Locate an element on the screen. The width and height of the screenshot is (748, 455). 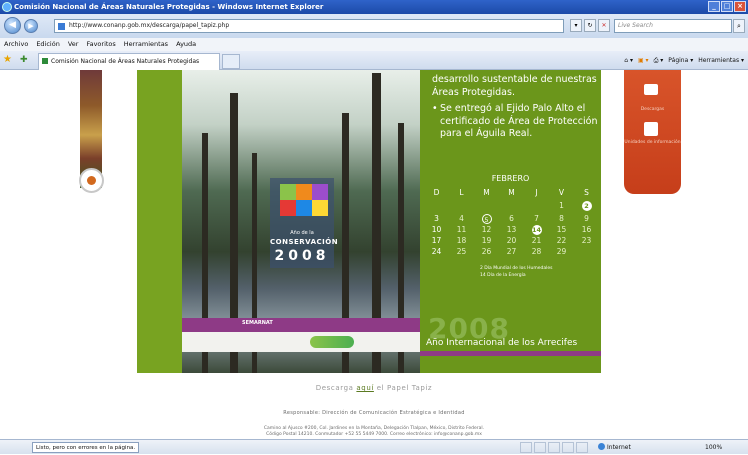
menu-item-herramientas: Herramientas is located at coordinates (146, 44).